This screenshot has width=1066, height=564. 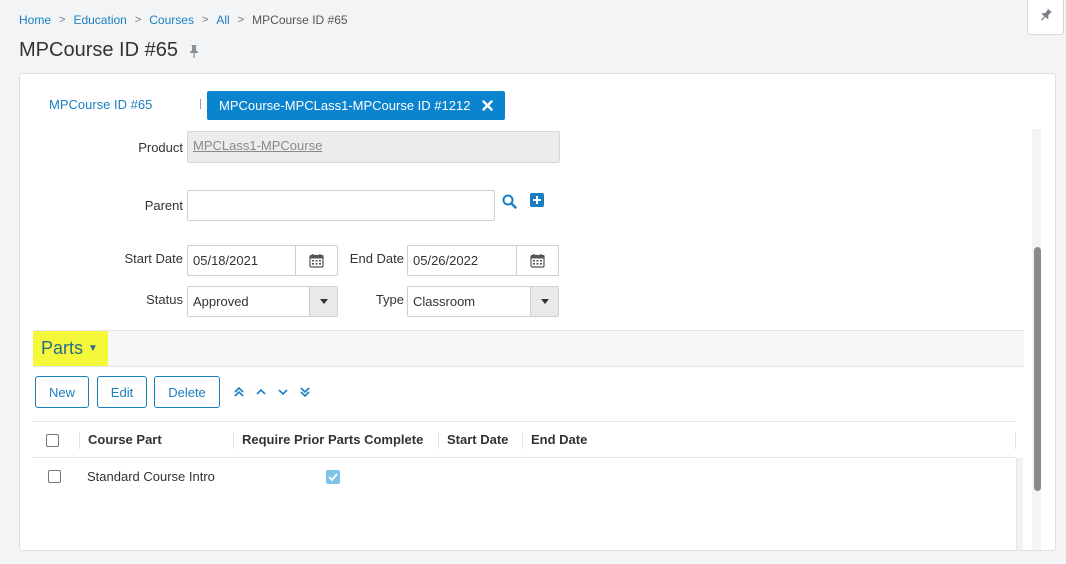 I want to click on require-prior-checkbox, so click(x=333, y=477).